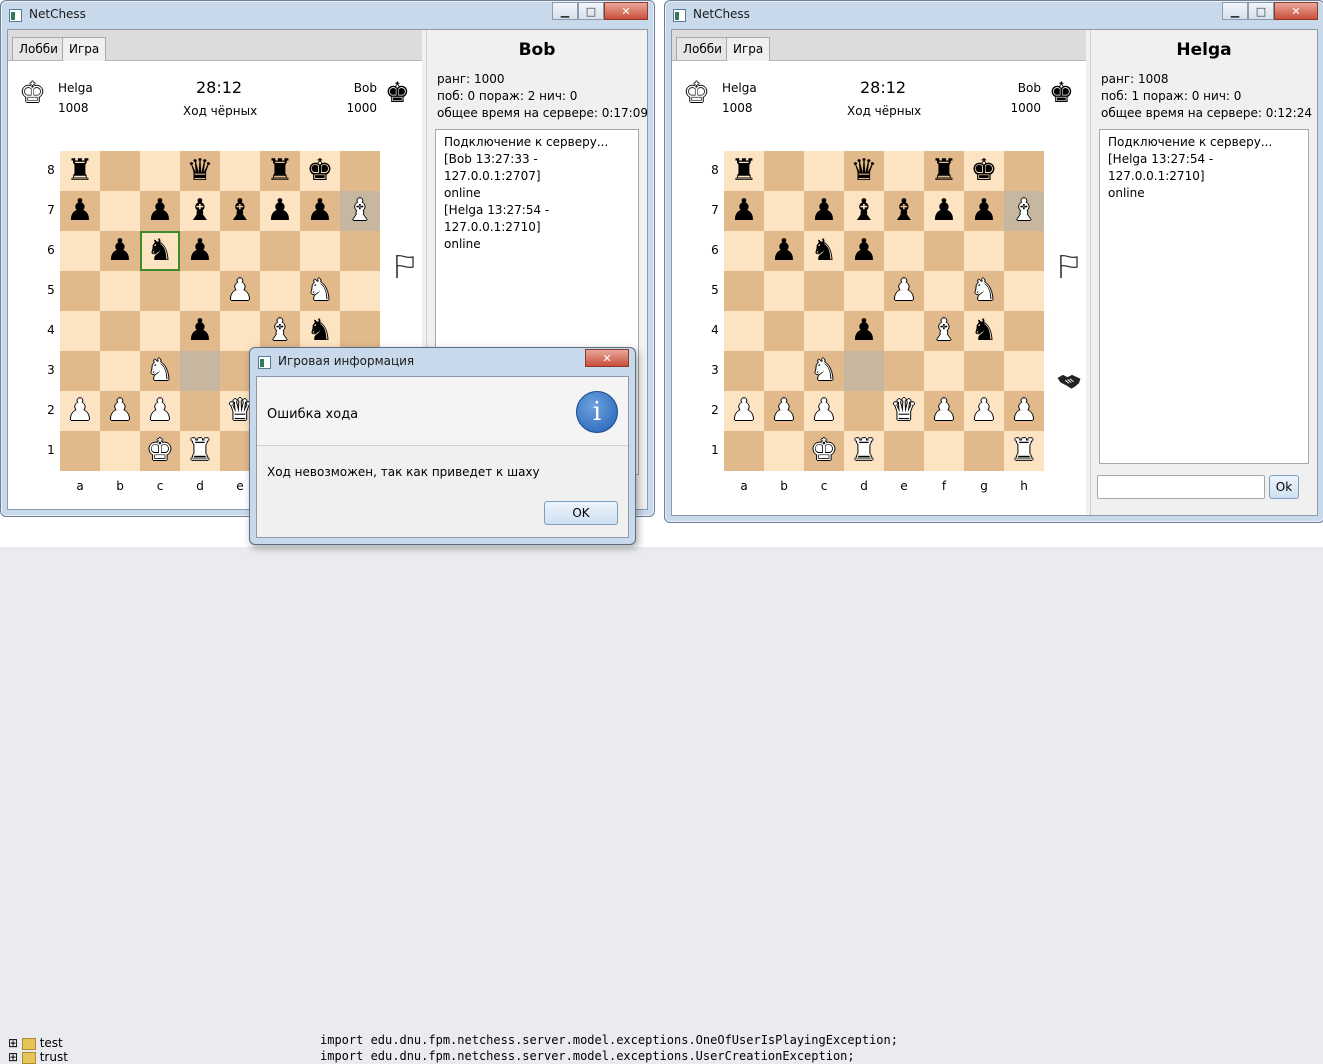 The width and height of the screenshot is (1323, 1064). What do you see at coordinates (160, 451) in the screenshot?
I see `square-c1: ♚` at bounding box center [160, 451].